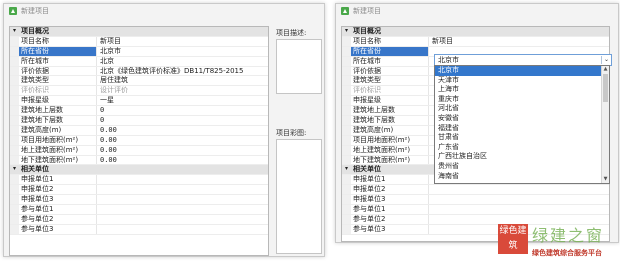 This screenshot has height=269, width=620. I want to click on property-row: 评价依据 北京《绿色建筑评价标准》DB11/T825-2015, so click(139, 71).